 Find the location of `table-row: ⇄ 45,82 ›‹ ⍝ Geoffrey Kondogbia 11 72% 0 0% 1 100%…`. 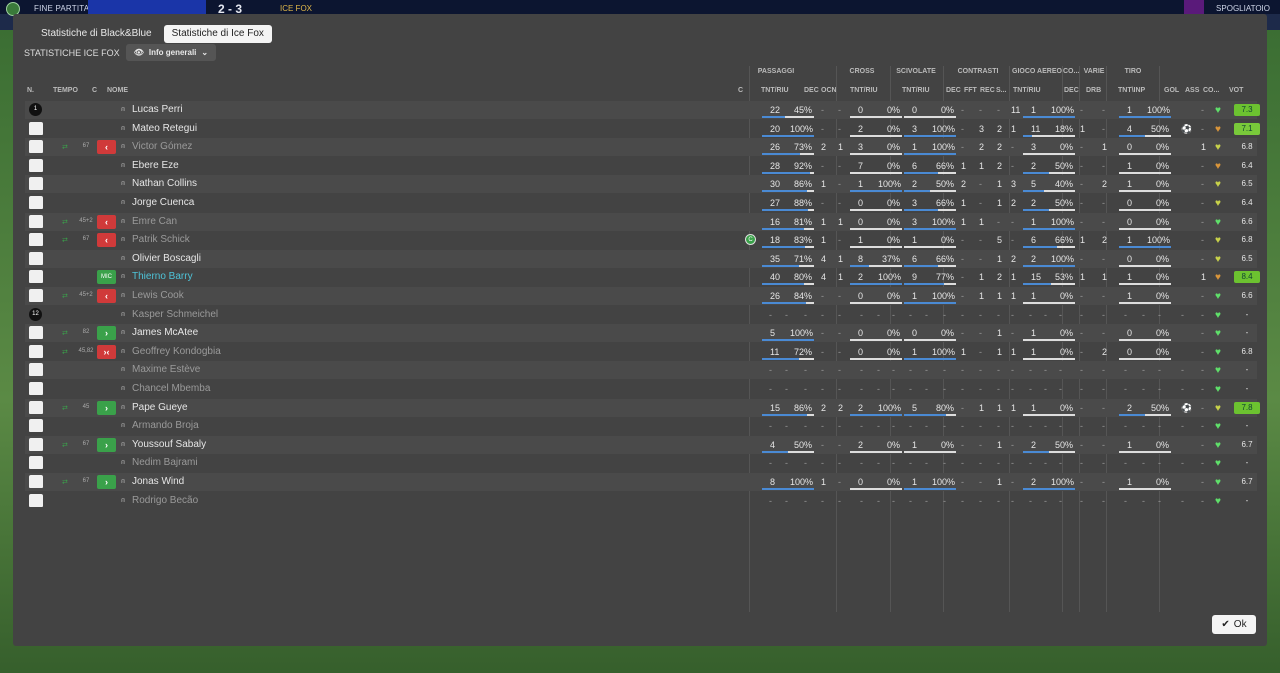

table-row: ⇄ 45,82 ›‹ ⍝ Geoffrey Kondogbia 11 72% 0 0% 1 100%… is located at coordinates (641, 352).